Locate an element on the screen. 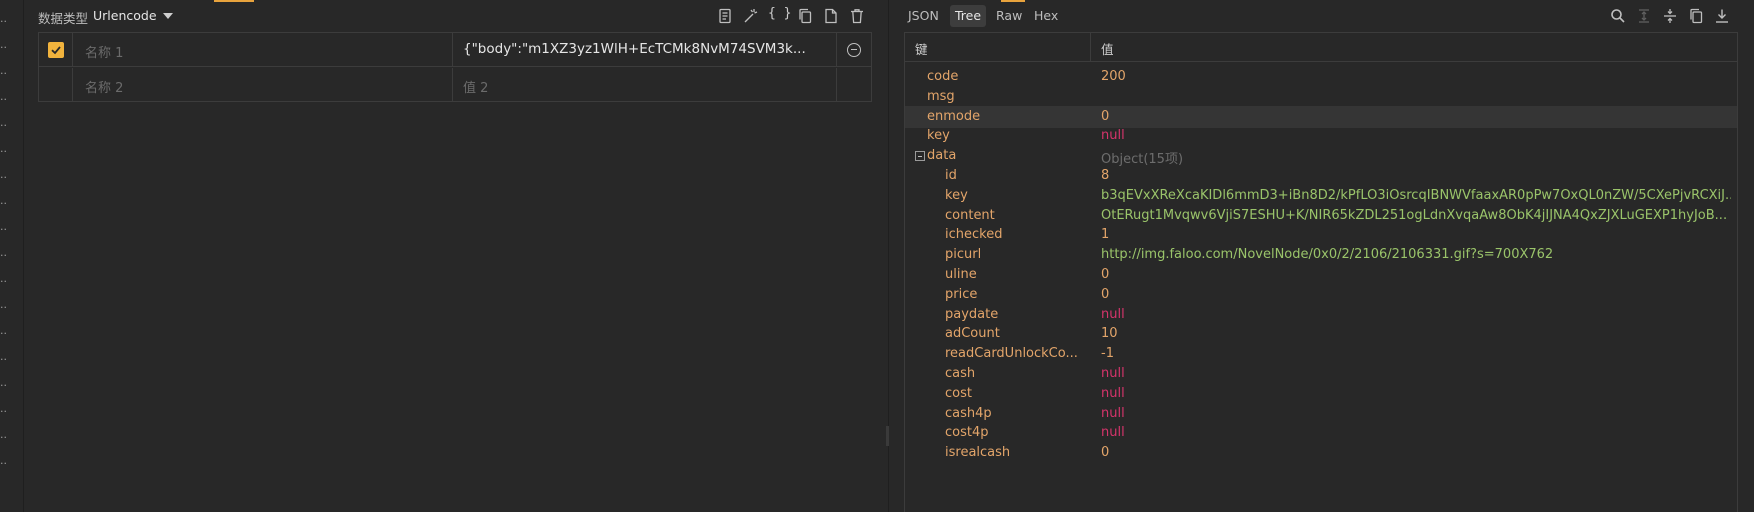  collapse-toggle-icon is located at coordinates (920, 156).